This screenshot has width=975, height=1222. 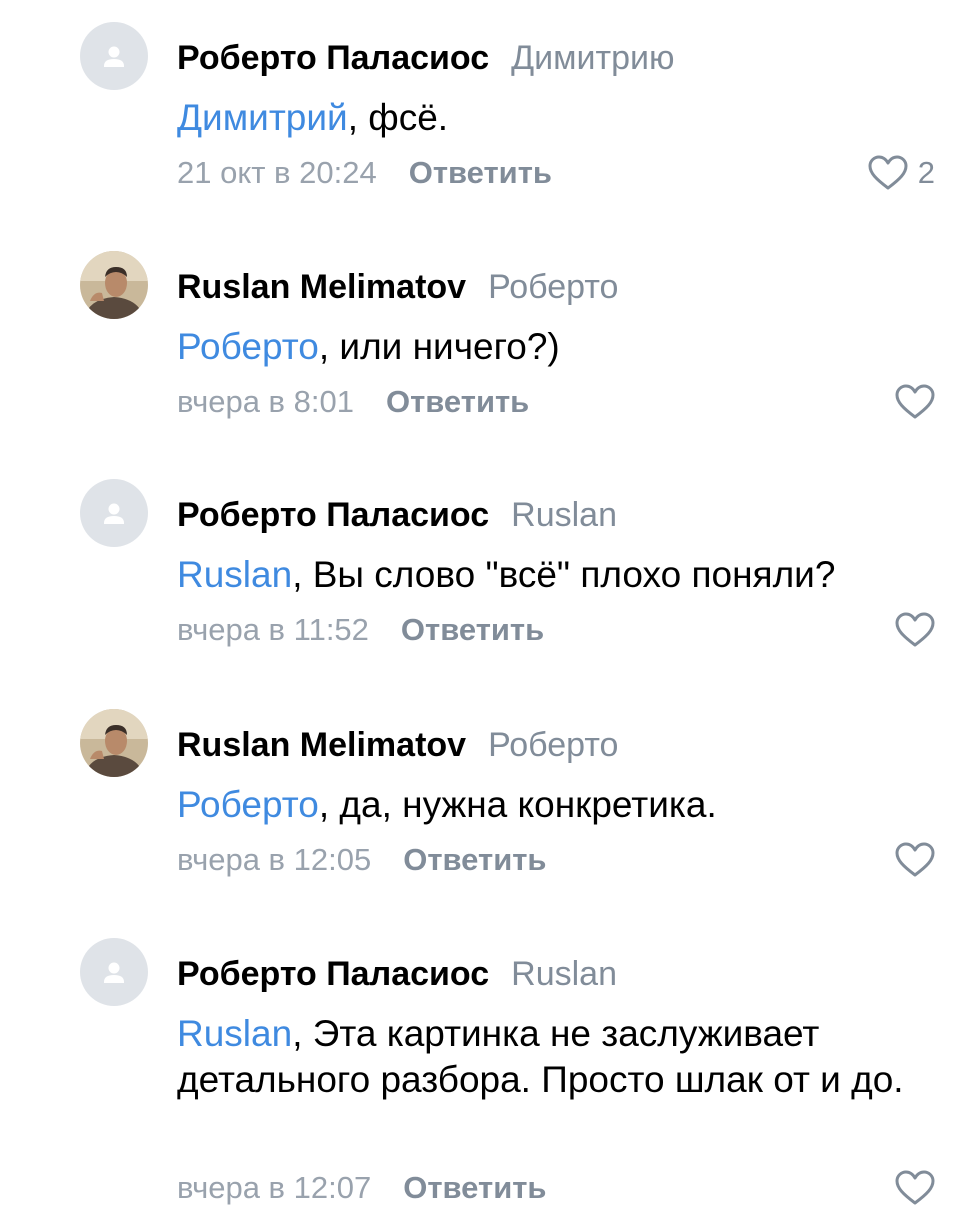 I want to click on comment-body: , фсё., so click(x=398, y=117).